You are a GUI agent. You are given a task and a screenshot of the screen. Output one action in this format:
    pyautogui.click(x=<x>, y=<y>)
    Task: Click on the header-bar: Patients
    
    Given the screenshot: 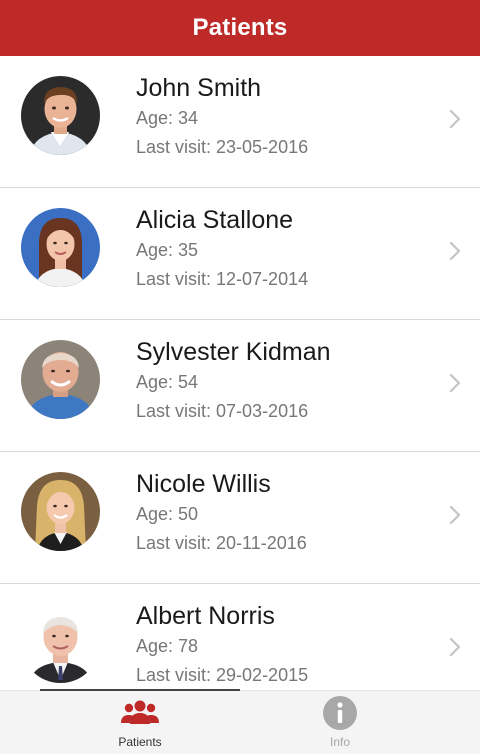 What is the action you would take?
    pyautogui.click(x=240, y=28)
    